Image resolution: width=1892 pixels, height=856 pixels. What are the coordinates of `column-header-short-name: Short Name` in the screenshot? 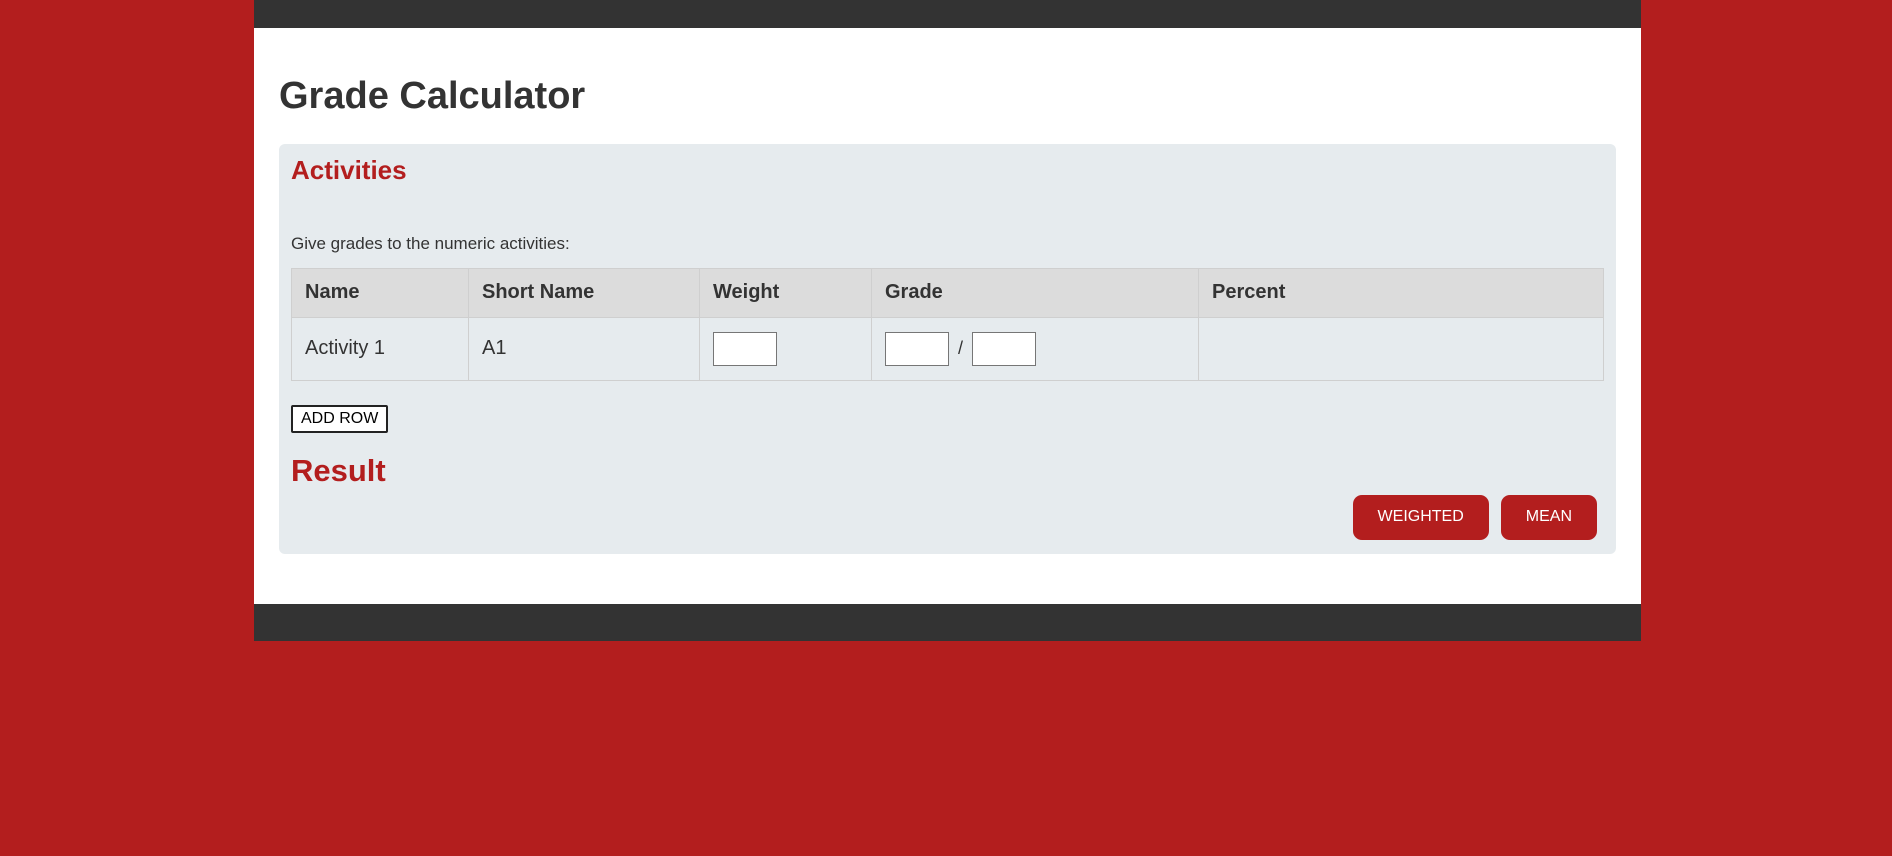 It's located at (584, 292).